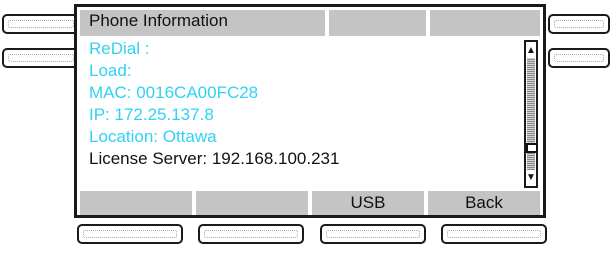 The width and height of the screenshot is (610, 256). I want to click on scroll-thumb, so click(532, 147).